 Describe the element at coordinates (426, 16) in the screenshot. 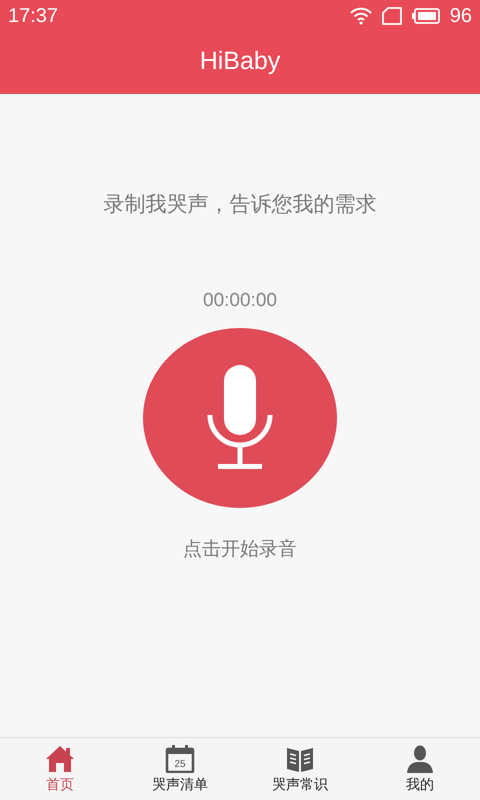

I see `battery-icon` at that location.